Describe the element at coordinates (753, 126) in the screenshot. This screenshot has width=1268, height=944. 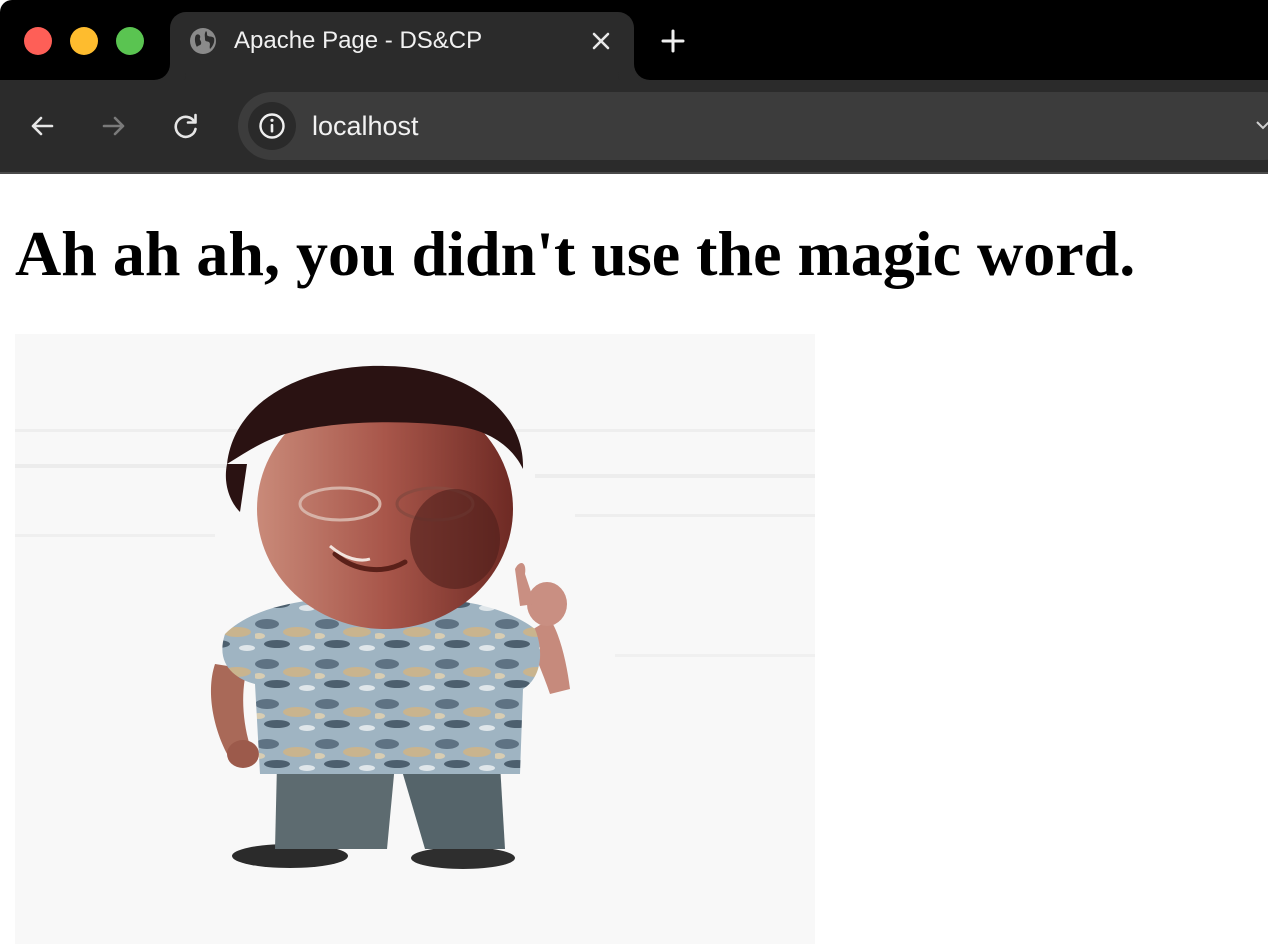
I see `address-bar: localhost` at that location.